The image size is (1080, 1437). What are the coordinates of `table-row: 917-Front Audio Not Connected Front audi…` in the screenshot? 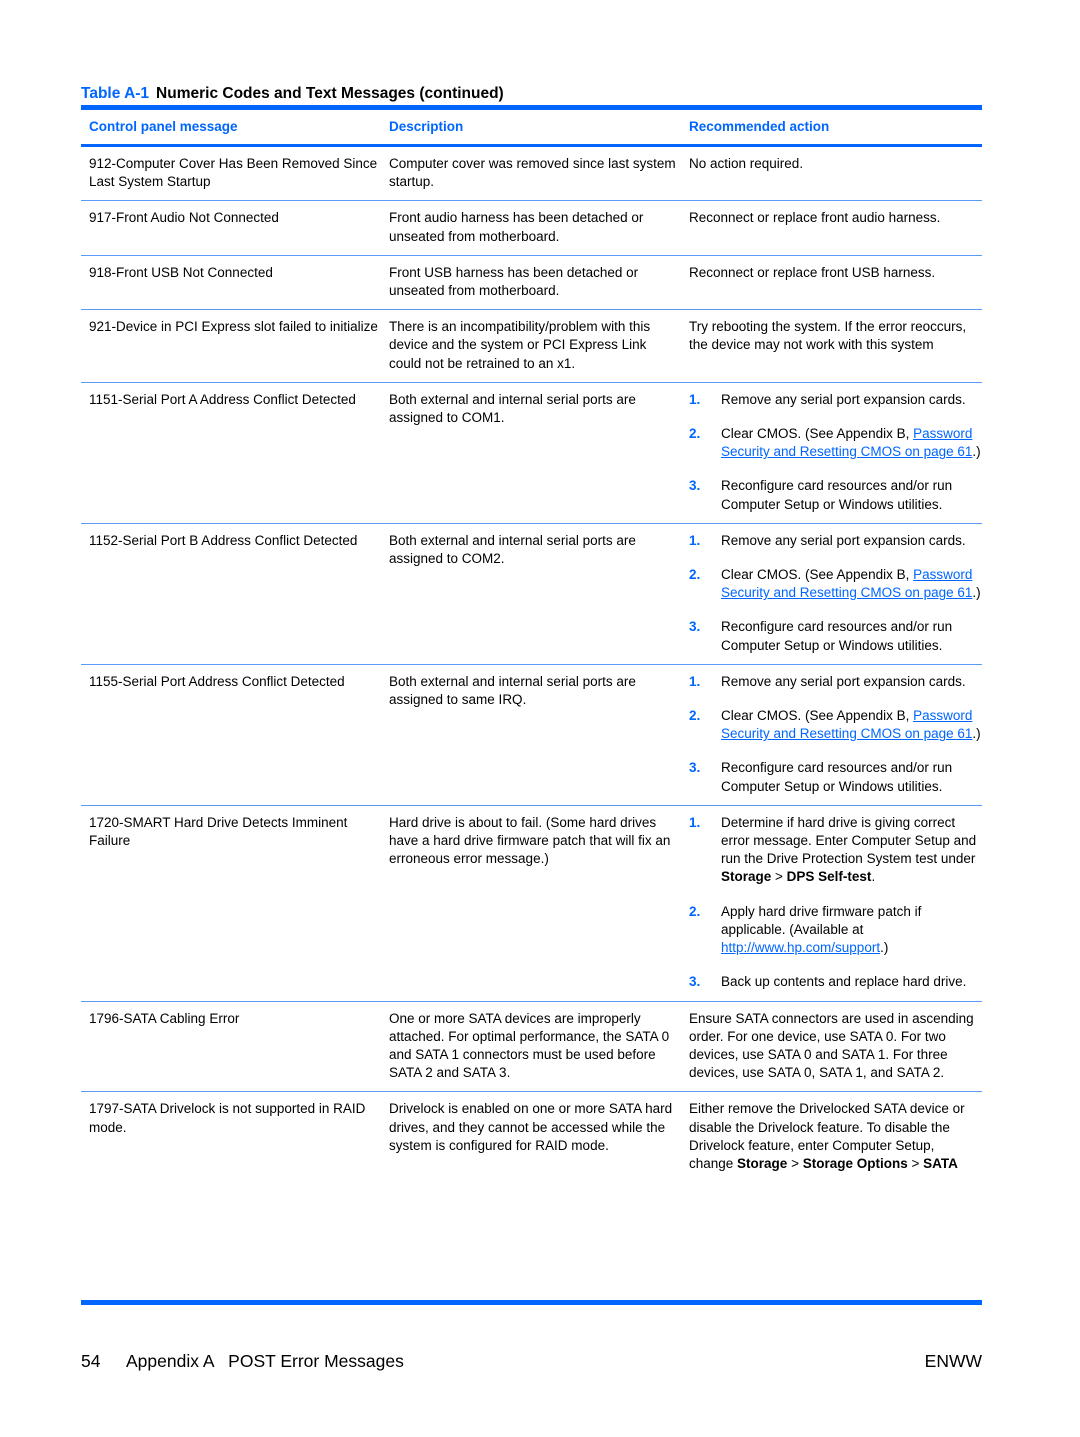 It's located at (531, 228).